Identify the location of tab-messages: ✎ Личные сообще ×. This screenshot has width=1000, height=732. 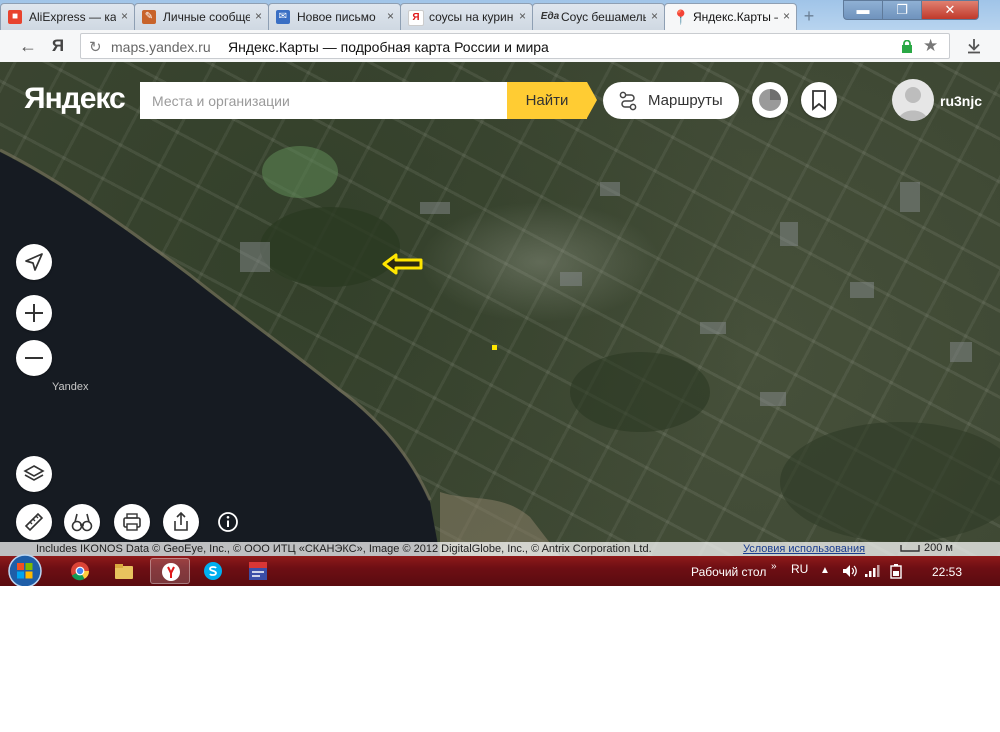
(201, 16).